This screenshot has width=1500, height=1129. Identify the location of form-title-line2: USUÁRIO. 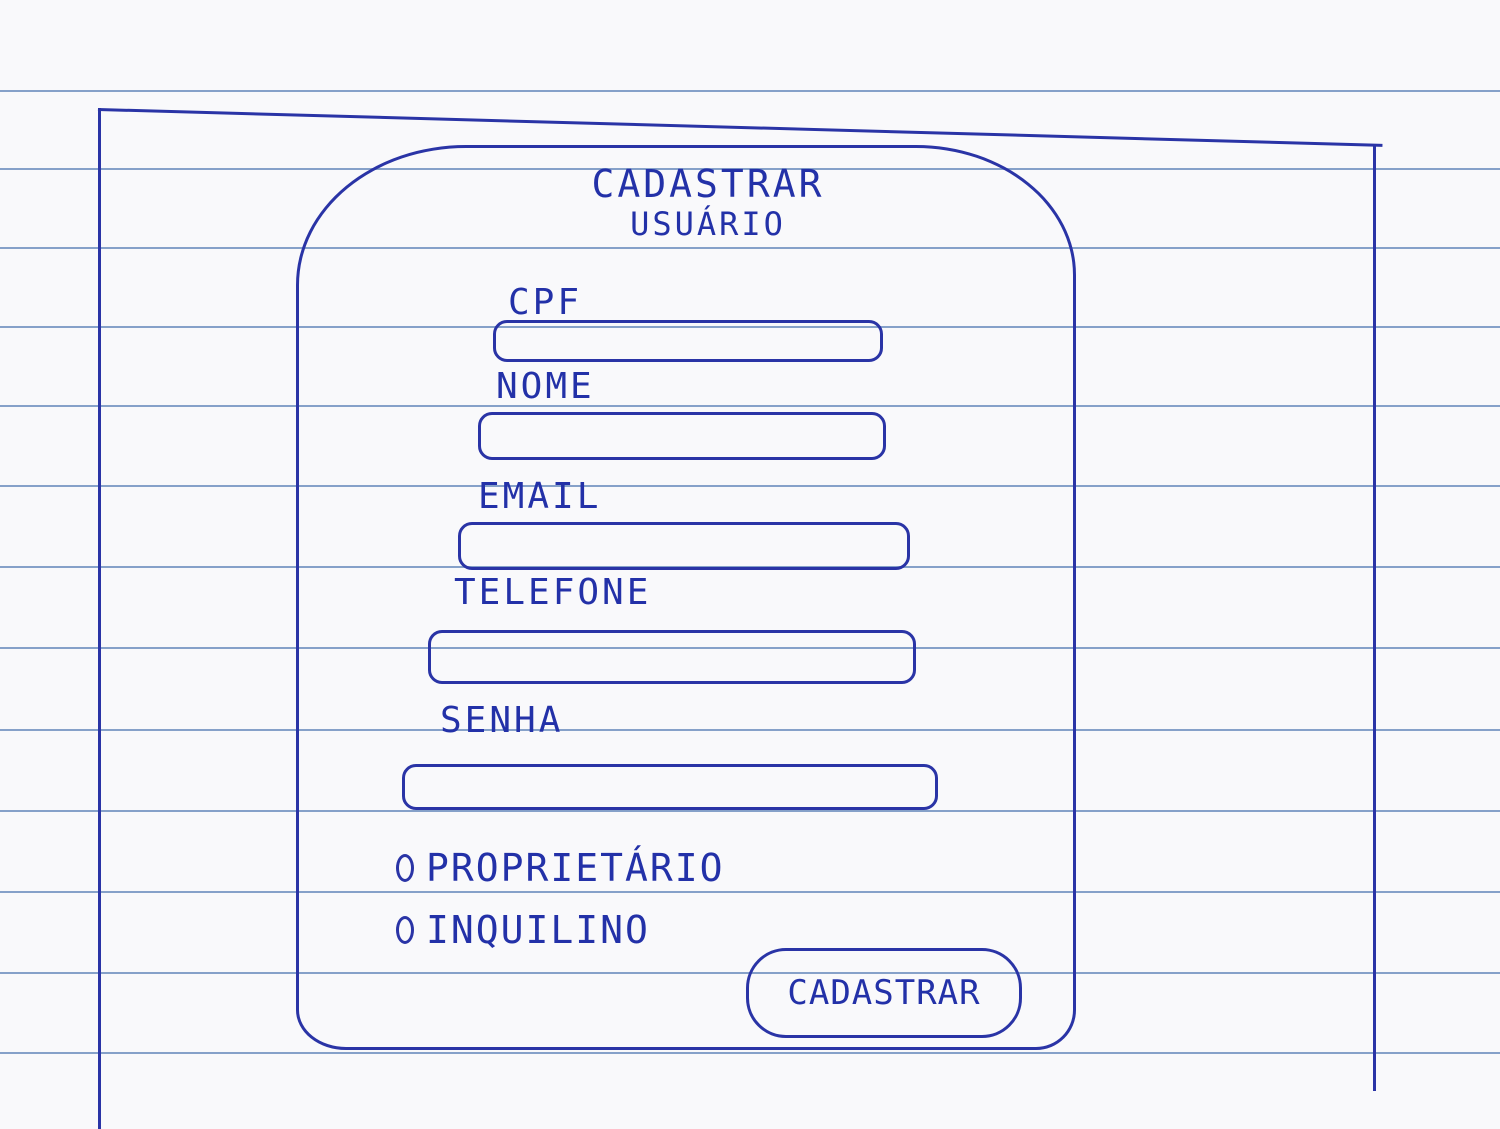
(708, 224).